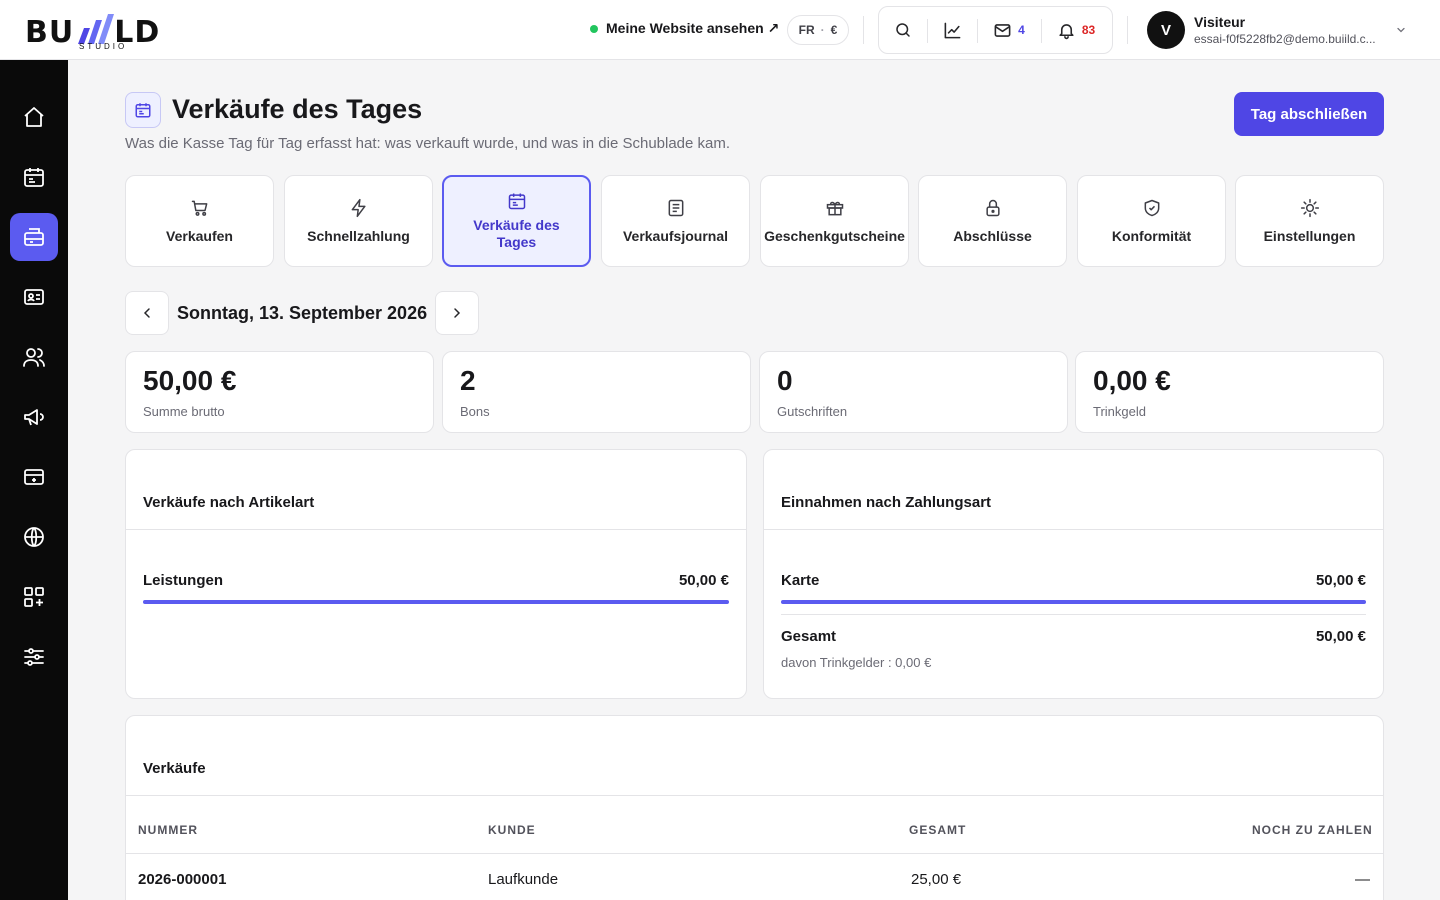 This screenshot has height=900, width=1440. Describe the element at coordinates (594, 28) in the screenshot. I see `online-status-dot` at that location.